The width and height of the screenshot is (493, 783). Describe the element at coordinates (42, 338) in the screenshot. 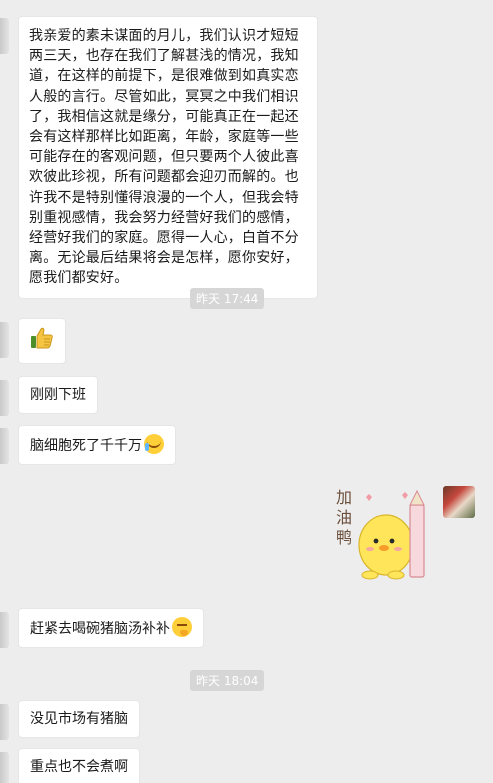

I see `thumbs-up-icon` at that location.